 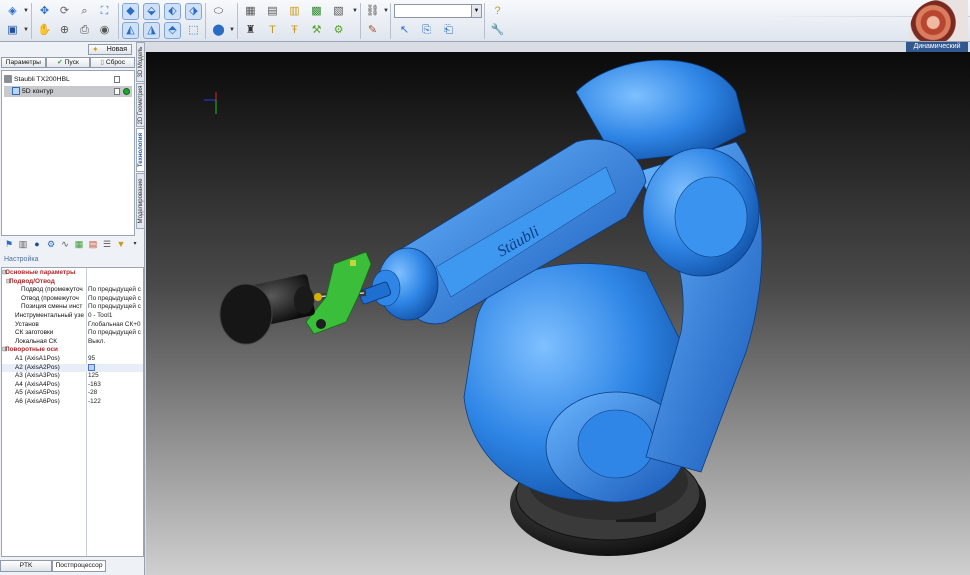 What do you see at coordinates (140, 150) in the screenshot?
I see `tab-technology: Технология` at bounding box center [140, 150].